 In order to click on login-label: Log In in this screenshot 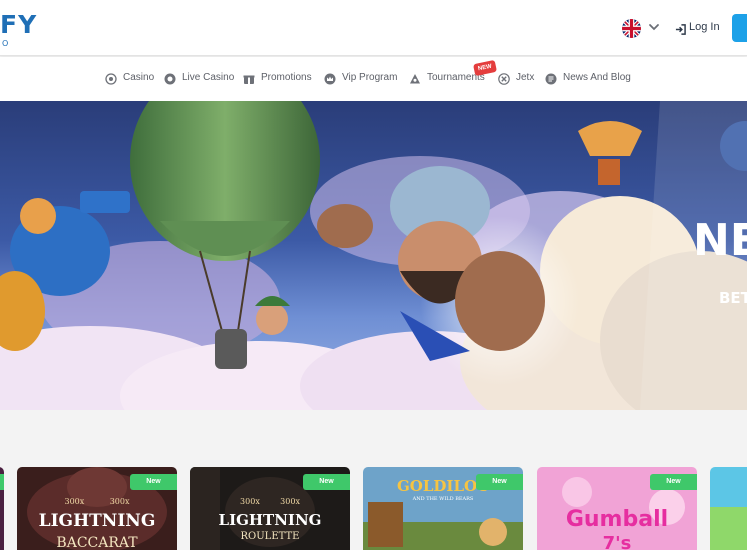, I will do `click(704, 27)`.